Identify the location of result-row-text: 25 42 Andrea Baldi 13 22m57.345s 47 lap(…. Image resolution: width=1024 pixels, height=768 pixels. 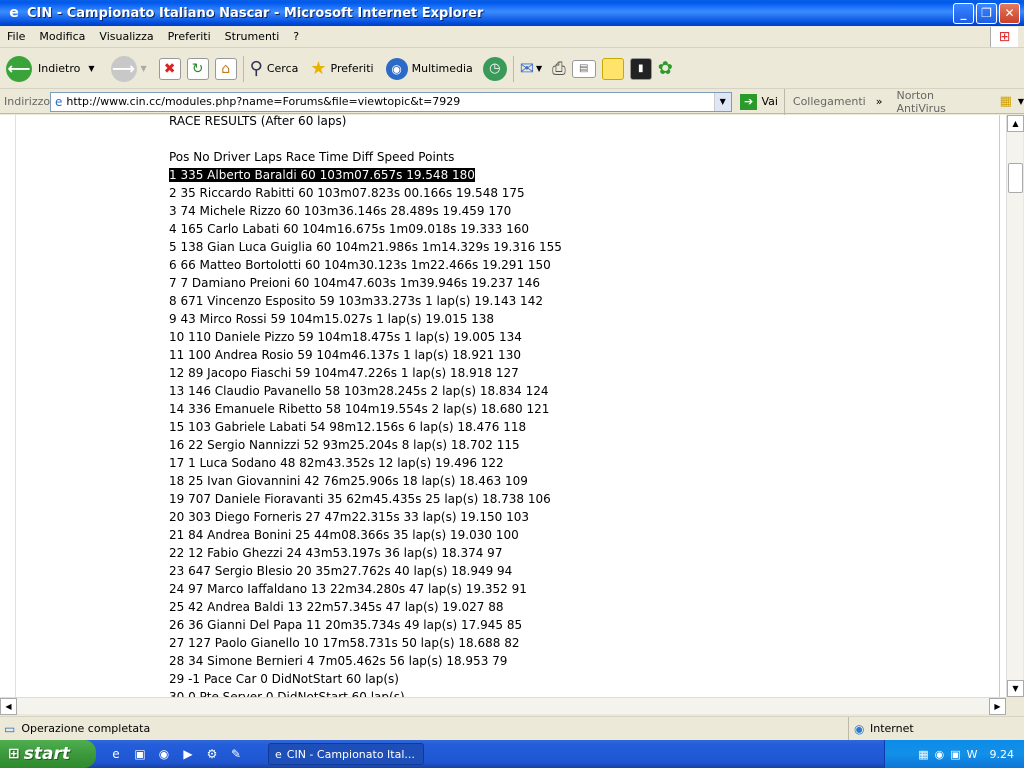
(336, 607).